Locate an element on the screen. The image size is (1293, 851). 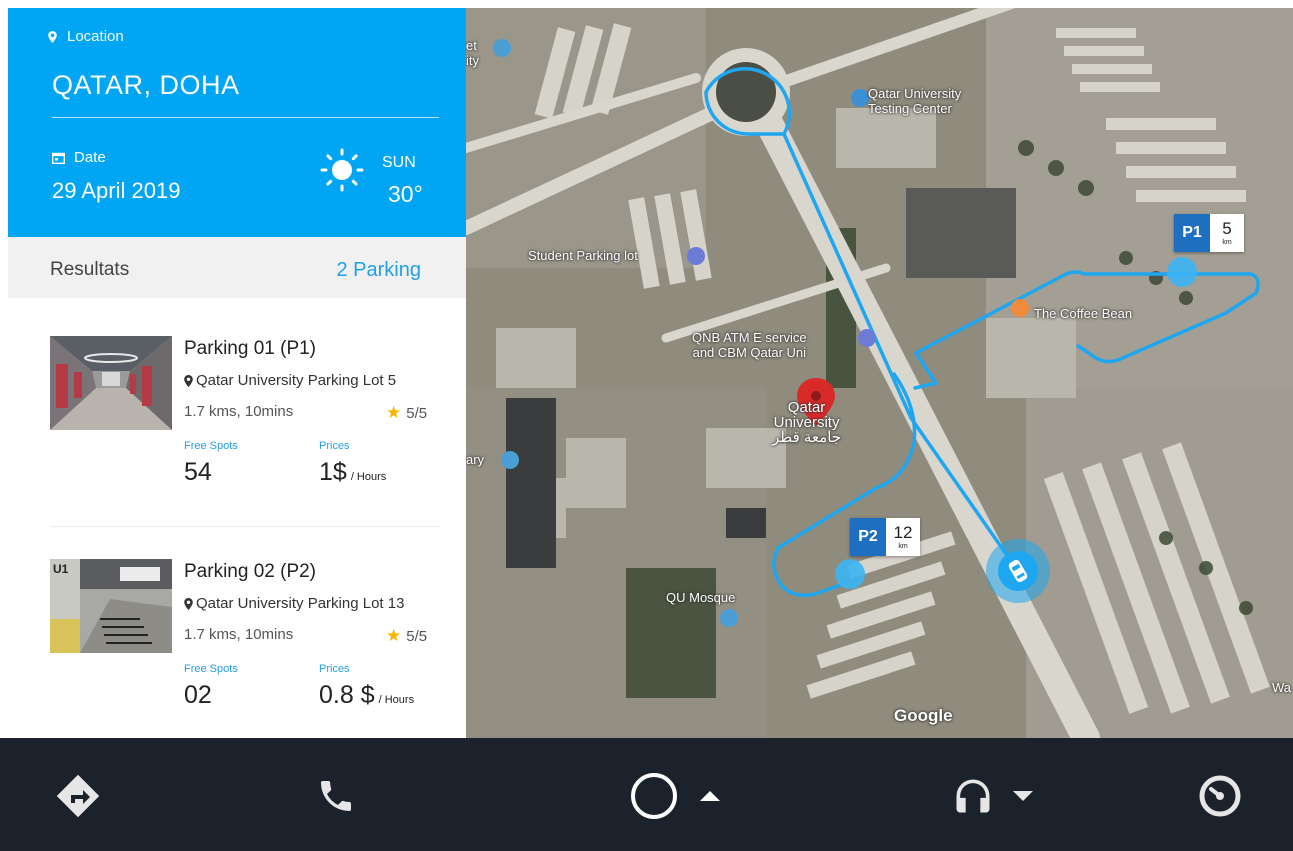
bottom-nav-bar is located at coordinates (646, 794).